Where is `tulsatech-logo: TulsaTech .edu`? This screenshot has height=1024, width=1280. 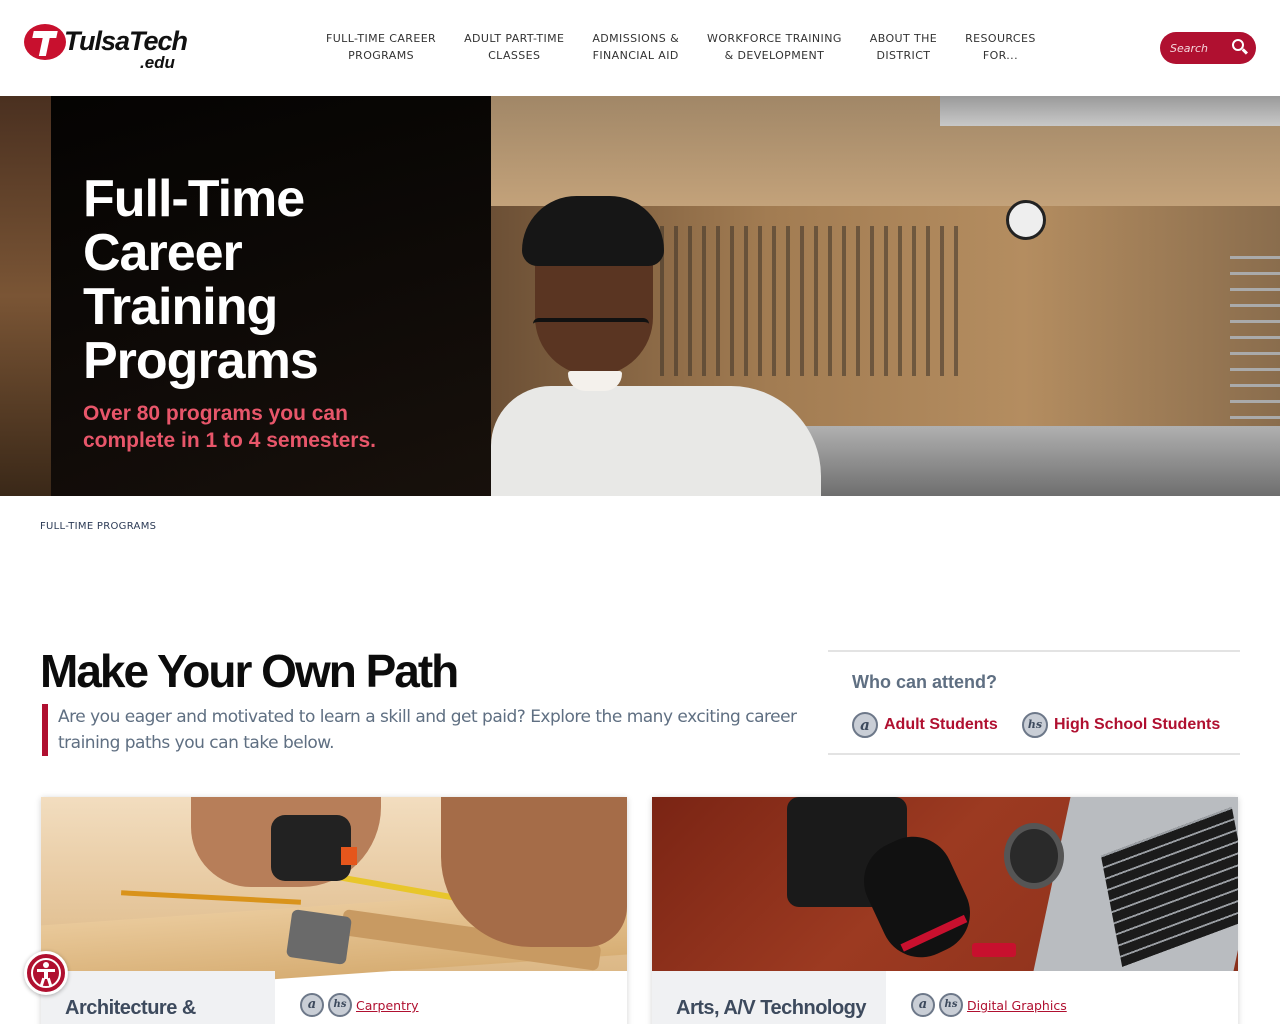
tulsatech-logo: TulsaTech .edu is located at coordinates (106, 49).